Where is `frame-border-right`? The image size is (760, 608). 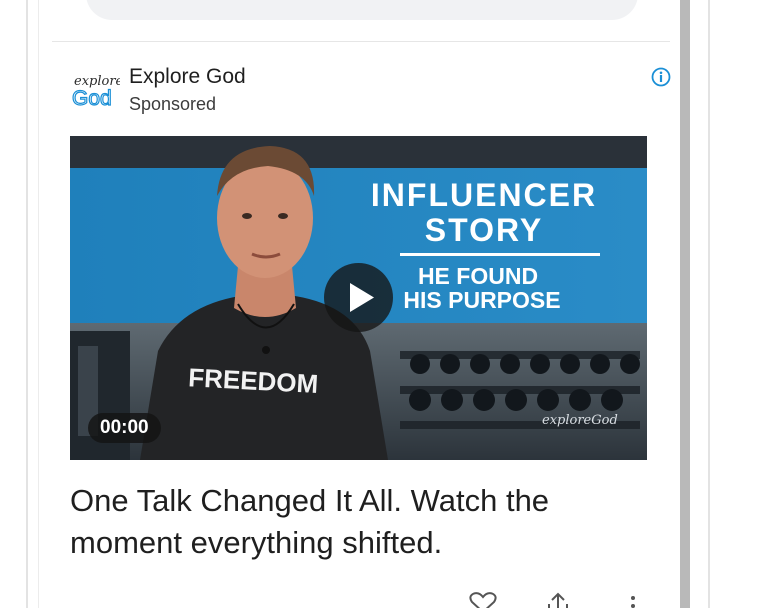 frame-border-right is located at coordinates (709, 304).